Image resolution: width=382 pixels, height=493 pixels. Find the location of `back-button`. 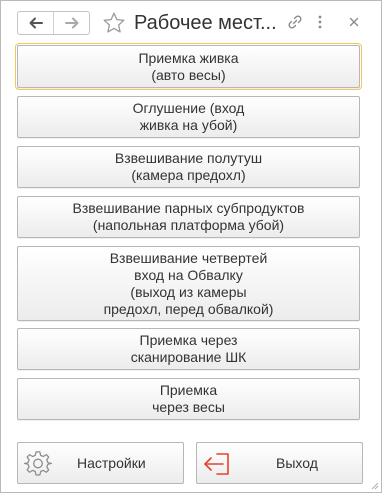

back-button is located at coordinates (35, 23).